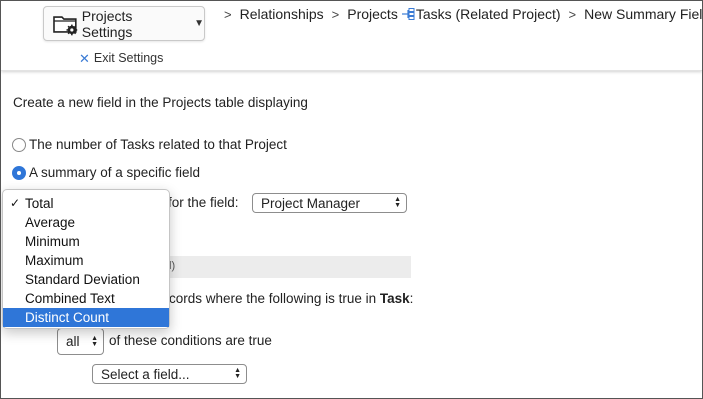 The image size is (703, 399). I want to click on select-field-dropdown: Select a field... ▲ ▼, so click(169, 374).